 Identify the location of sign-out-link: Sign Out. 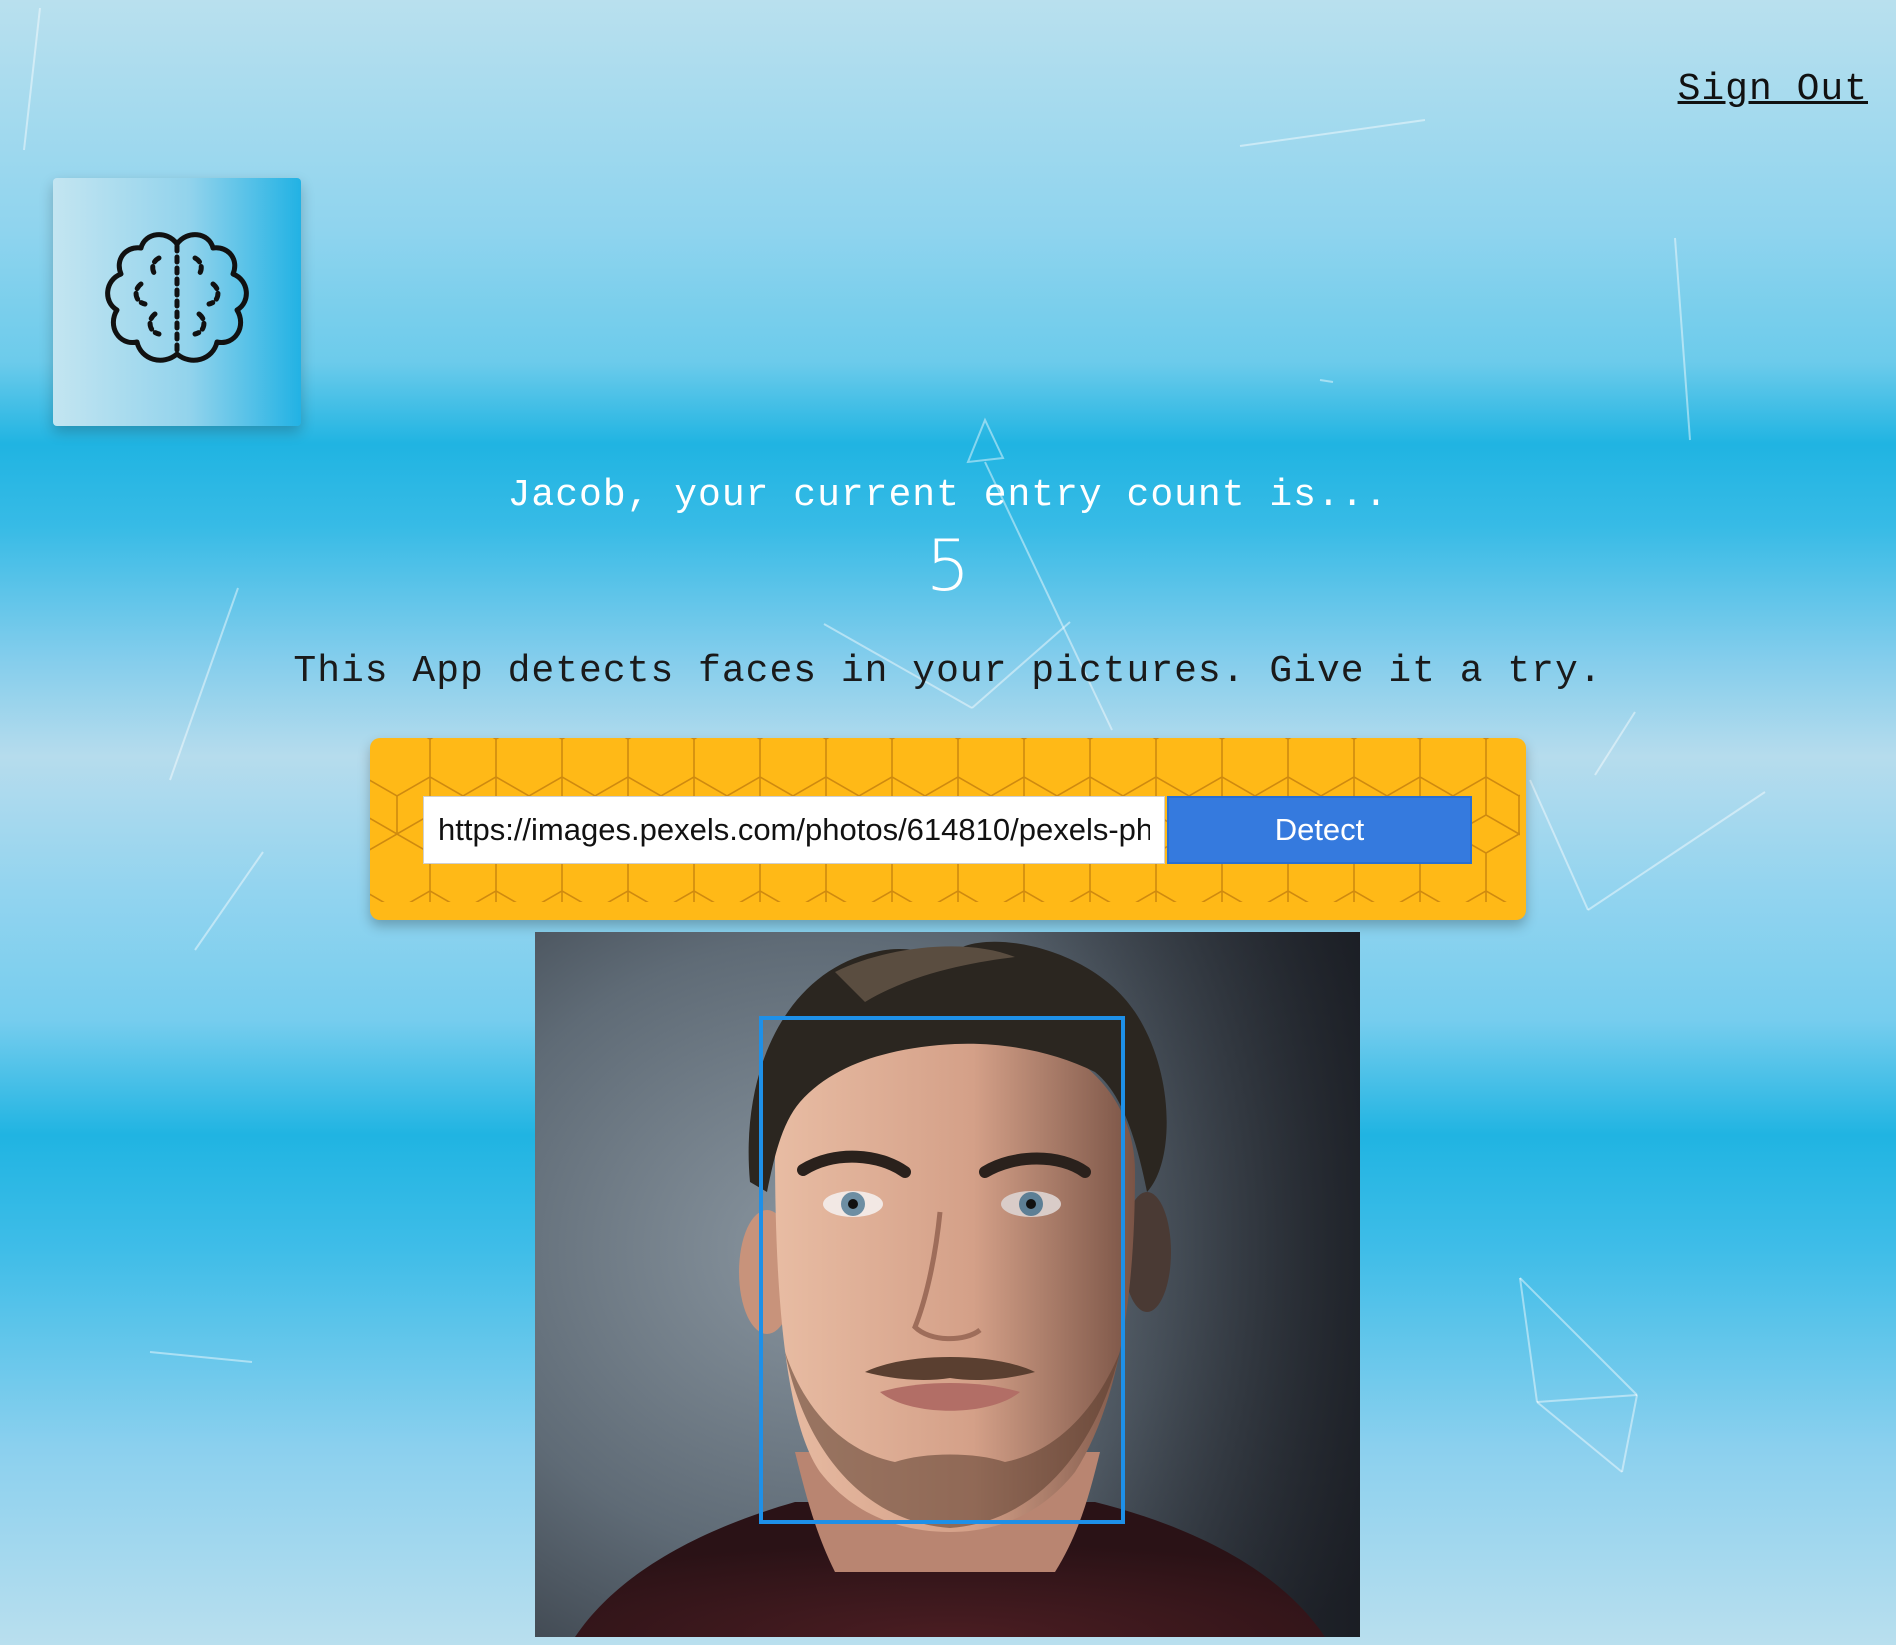
(1773, 89).